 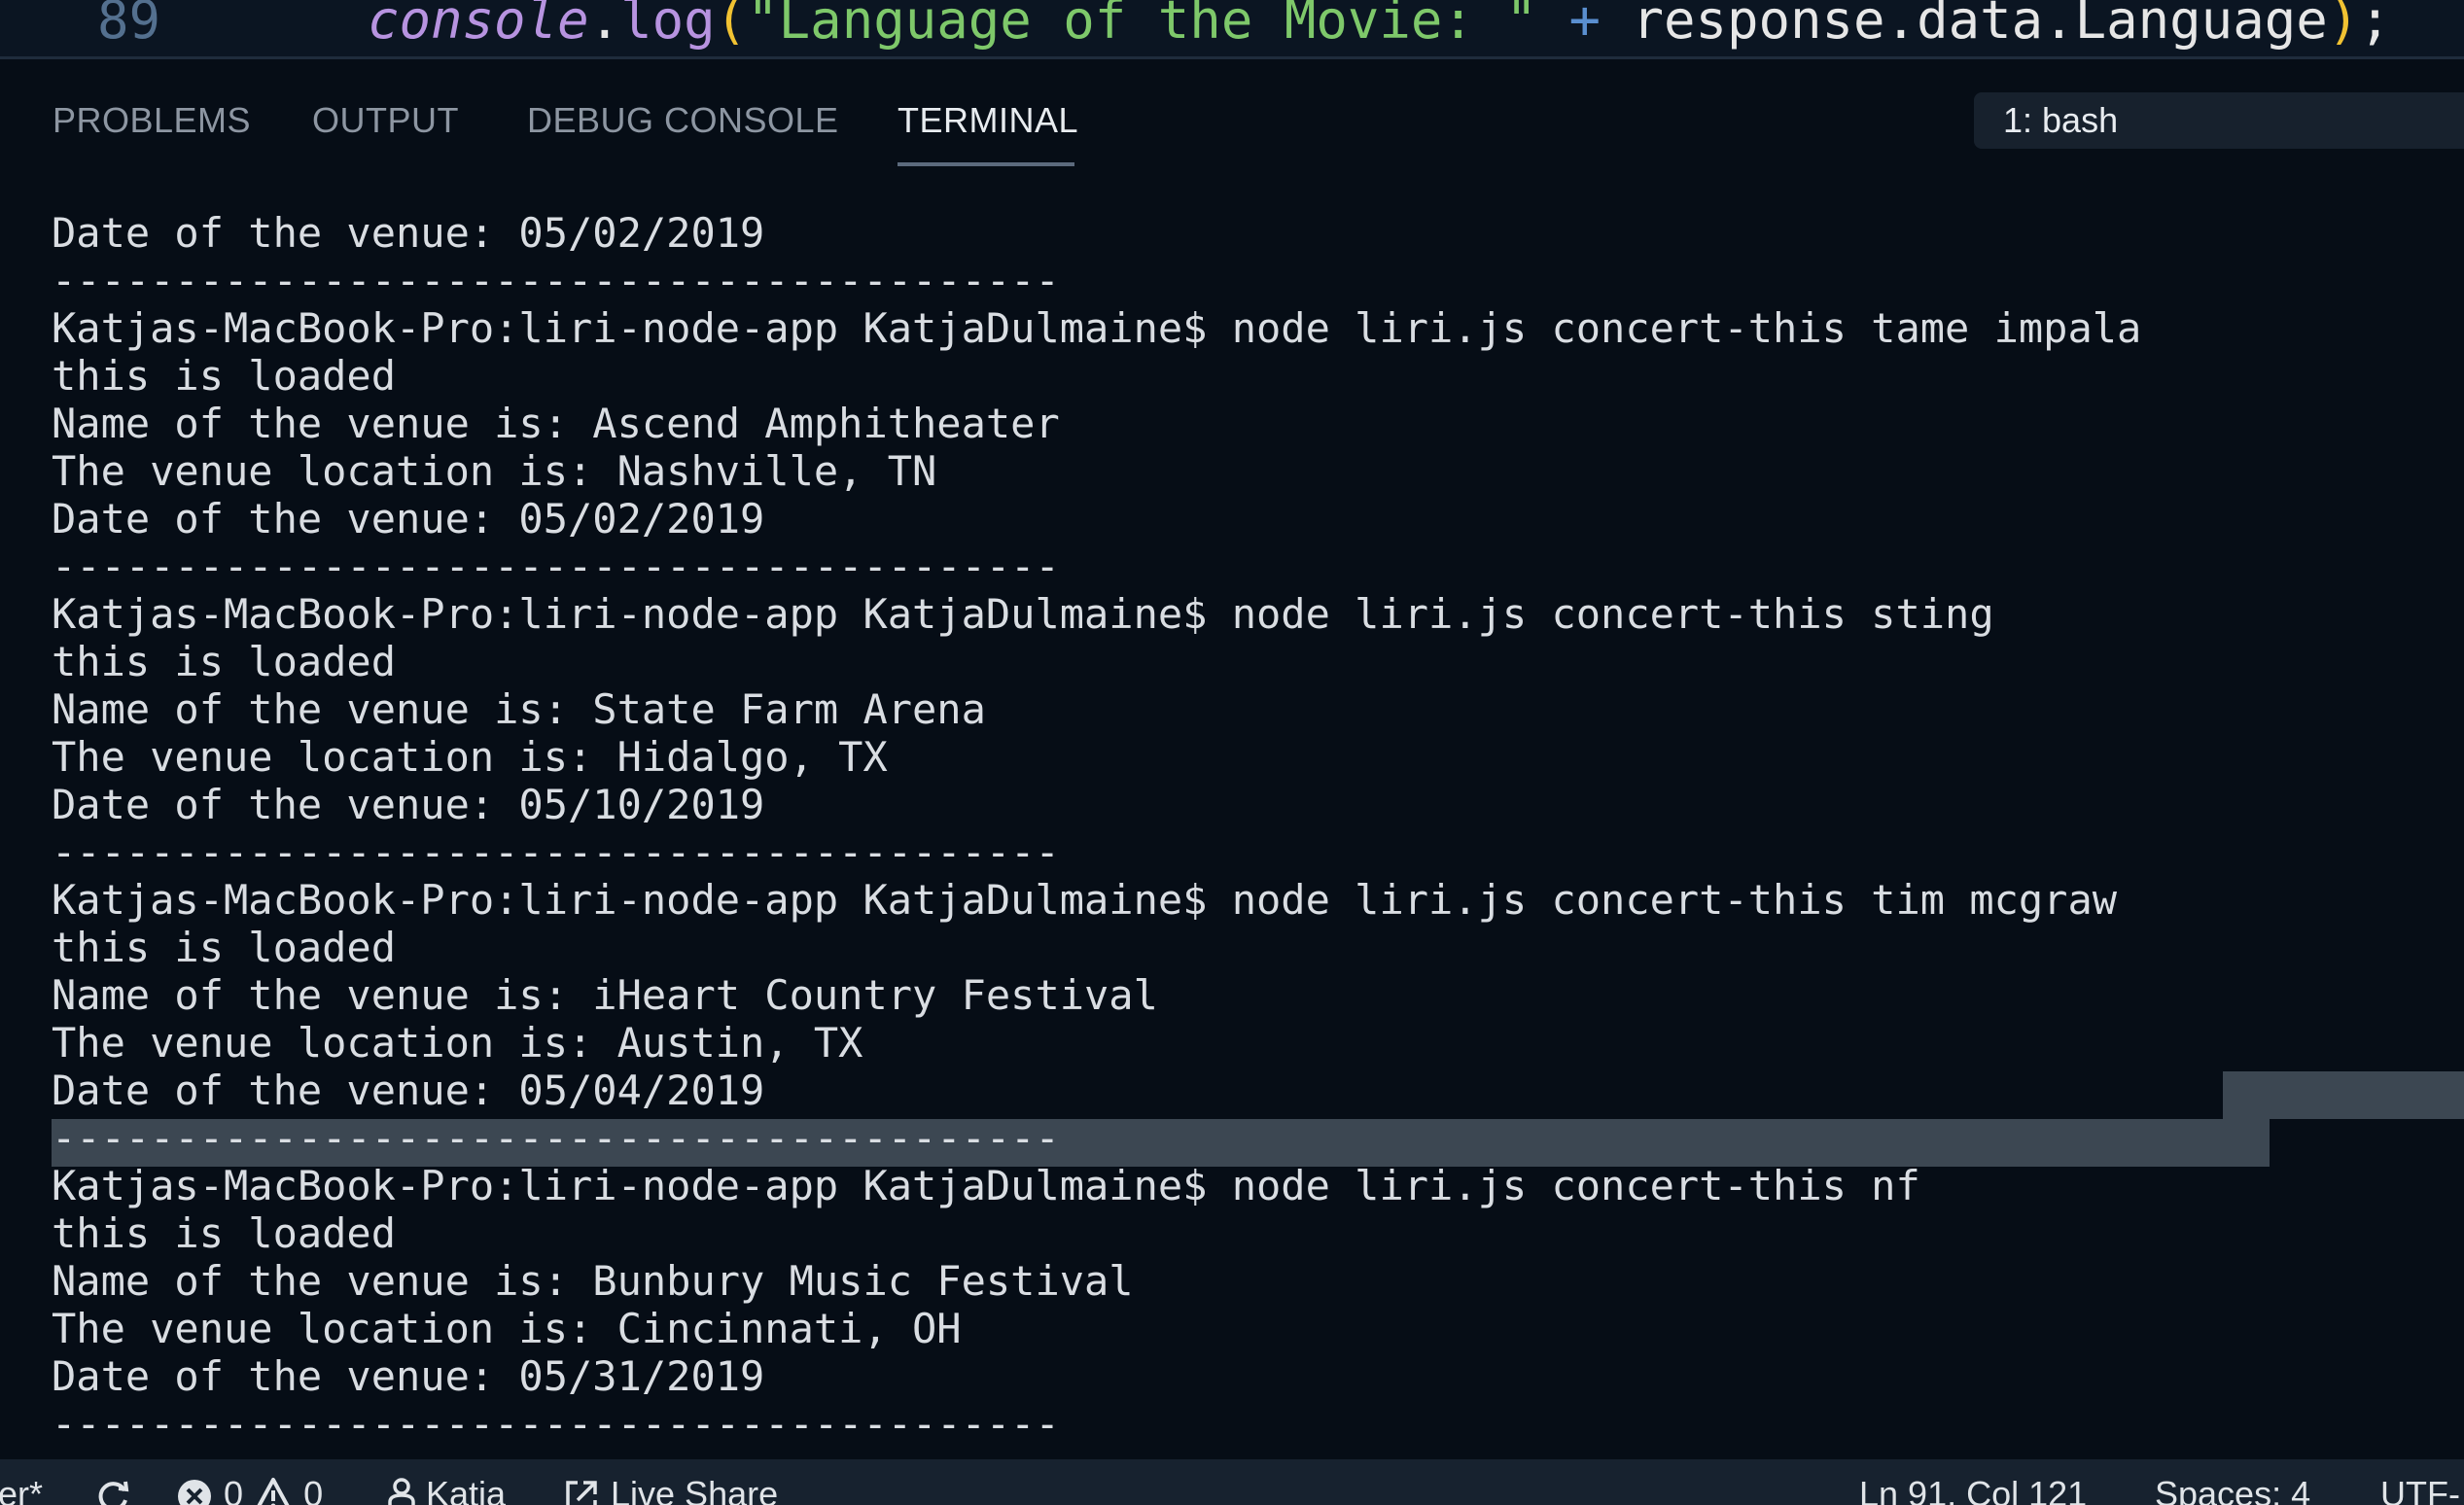 What do you see at coordinates (408, 804) in the screenshot?
I see `terminal-line: Date of the venue: 05/10/2019` at bounding box center [408, 804].